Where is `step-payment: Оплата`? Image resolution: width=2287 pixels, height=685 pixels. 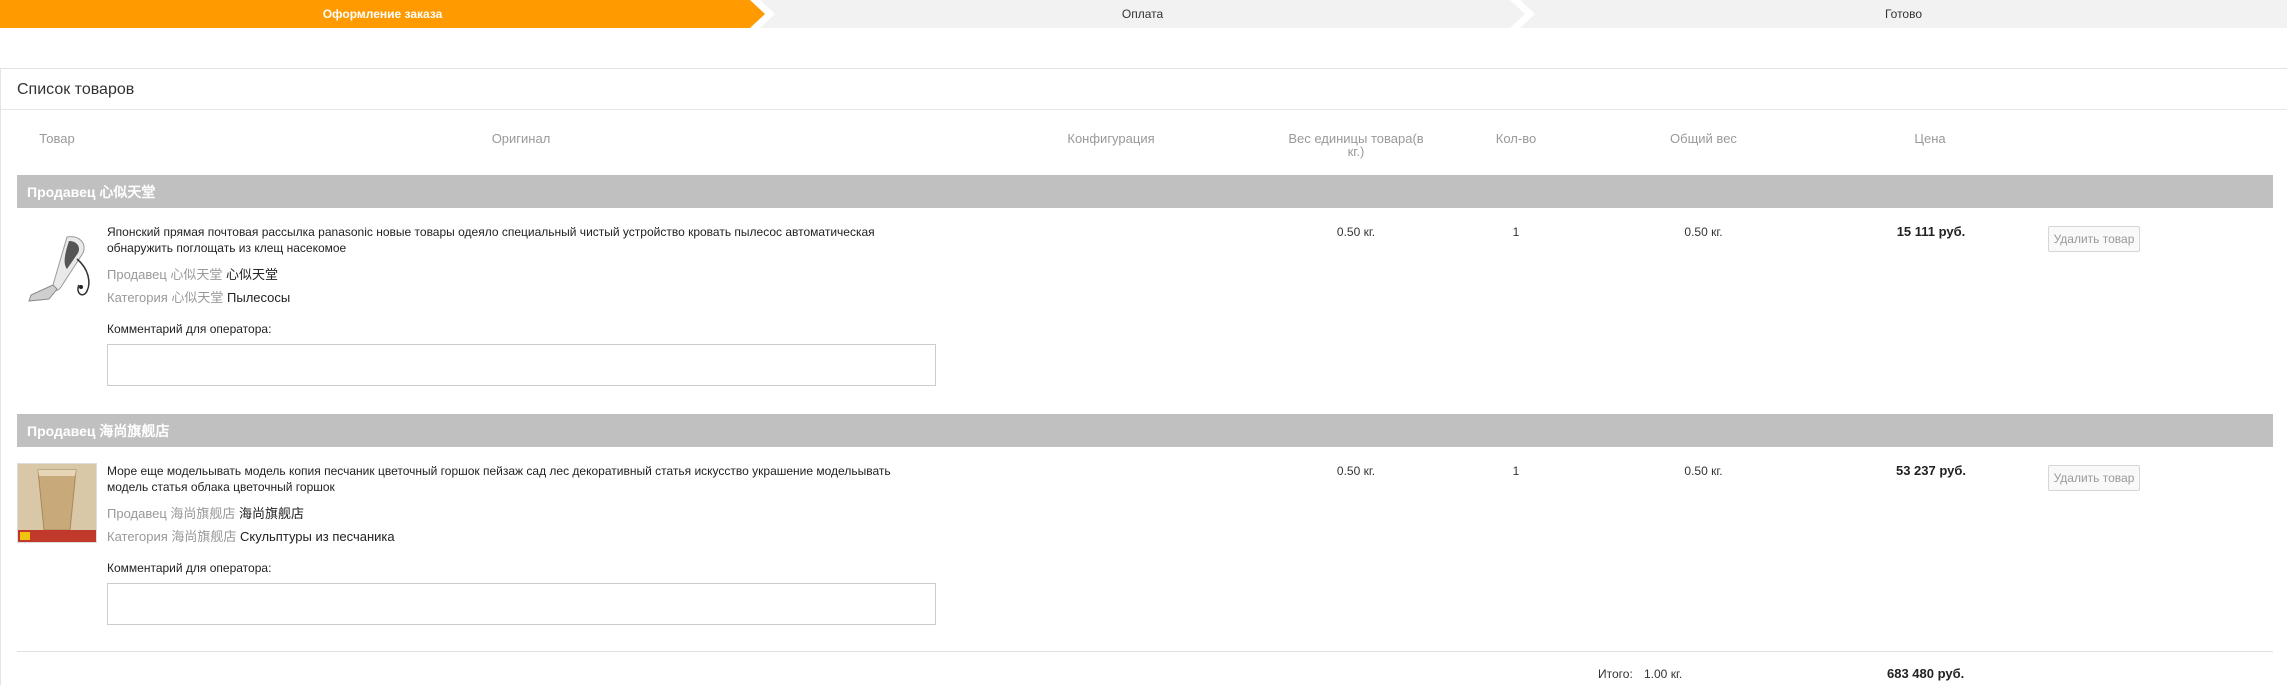
step-payment: Оплата is located at coordinates (1142, 14).